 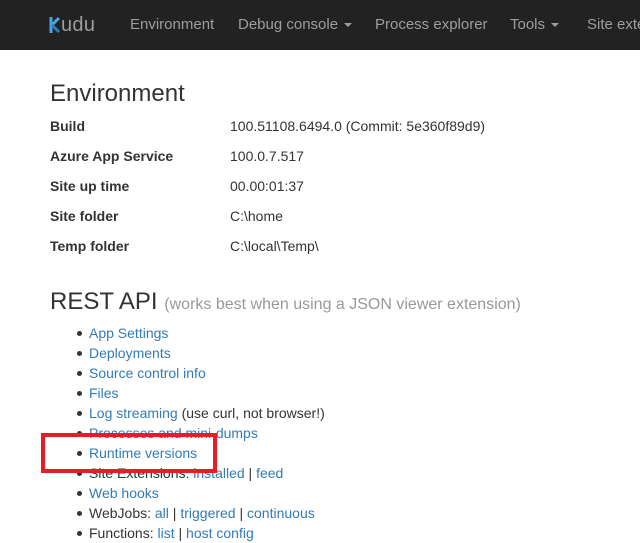 What do you see at coordinates (130, 353) in the screenshot?
I see `deployments-link: Deployments` at bounding box center [130, 353].